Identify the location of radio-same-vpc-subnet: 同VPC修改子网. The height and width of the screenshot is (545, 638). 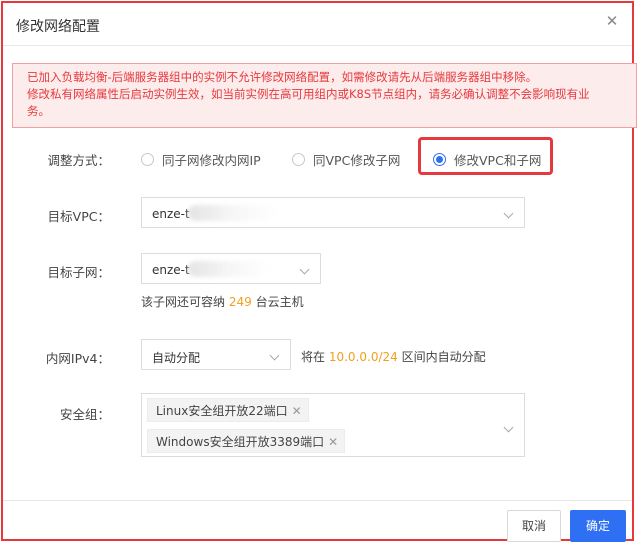
(346, 159).